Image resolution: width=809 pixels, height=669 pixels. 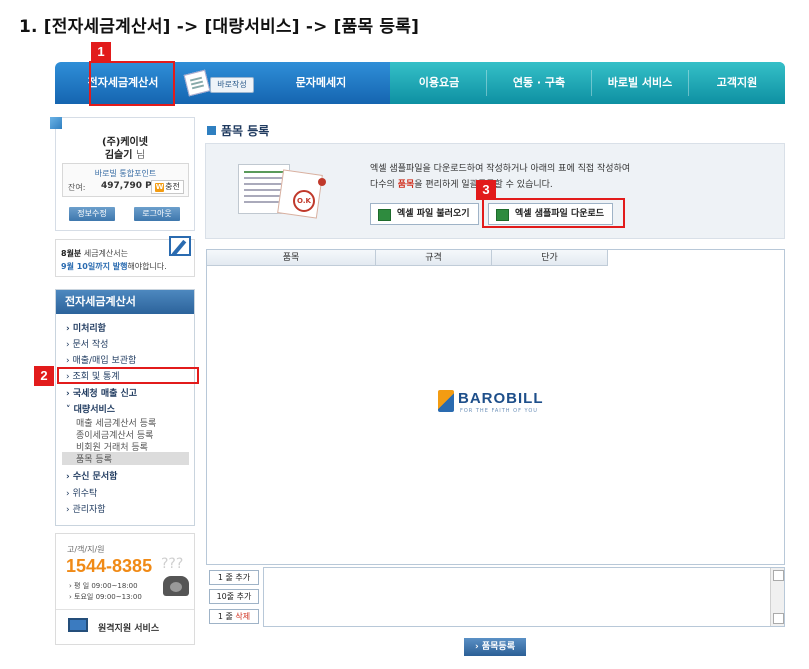 I want to click on barobill-logo: BAROBILL FOR THE FAITH OF YOU, so click(x=498, y=403).